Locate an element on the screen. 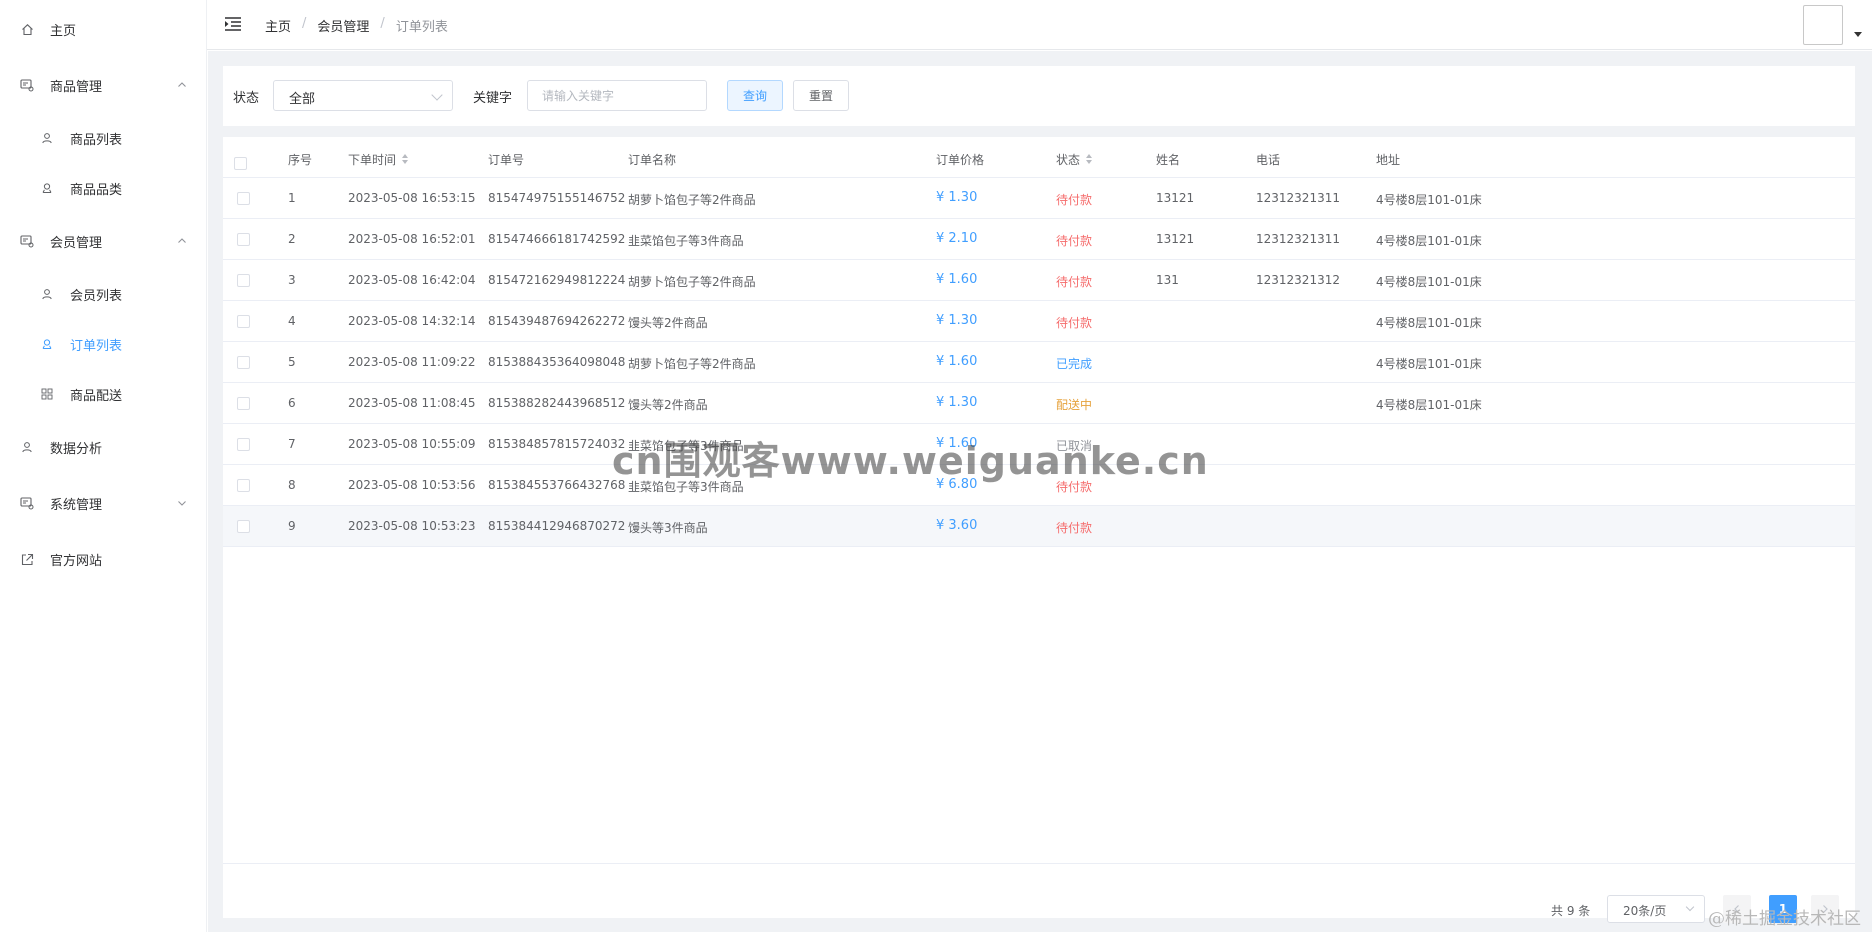  cell-order-time: 2023-05-08 16:53:15 is located at coordinates (412, 198).